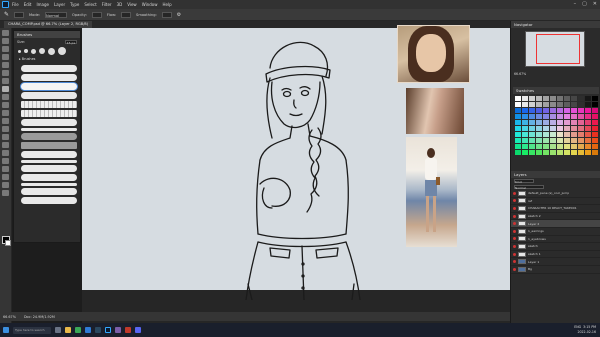 Image resolution: width=600 pixels, height=337 pixels. Describe the element at coordinates (5, 97) in the screenshot. I see `stamp-tool-icon` at that location.